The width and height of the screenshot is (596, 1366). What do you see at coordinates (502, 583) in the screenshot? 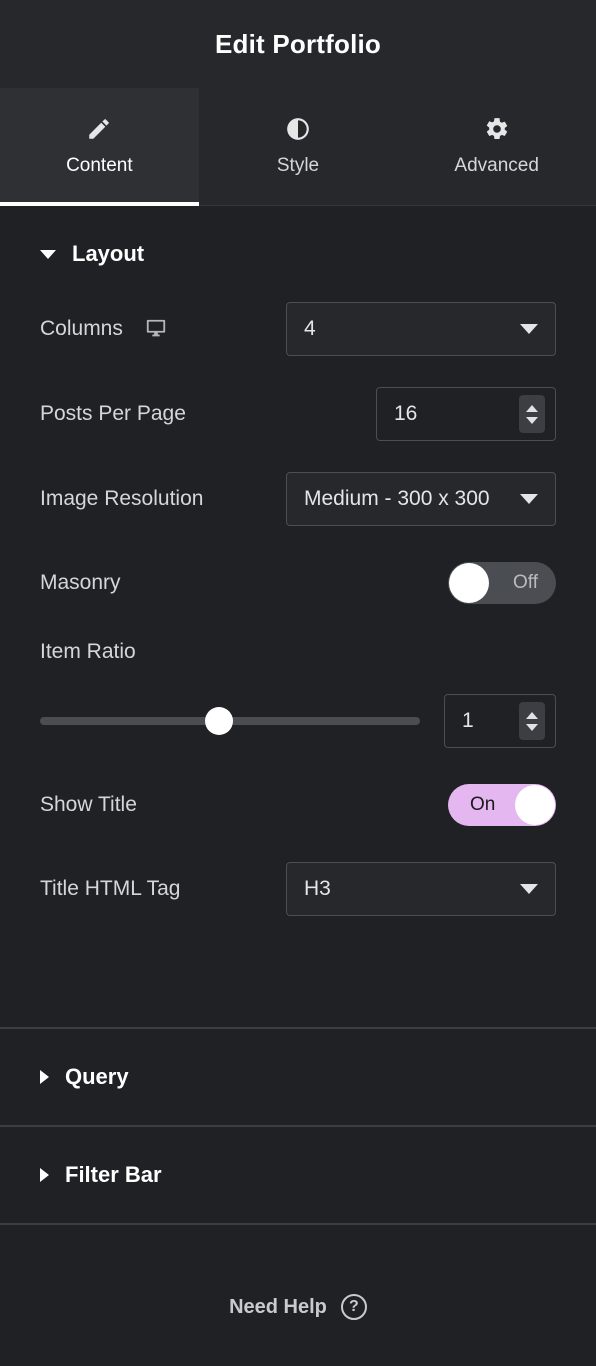
I see `masonry-toggle: Off` at bounding box center [502, 583].